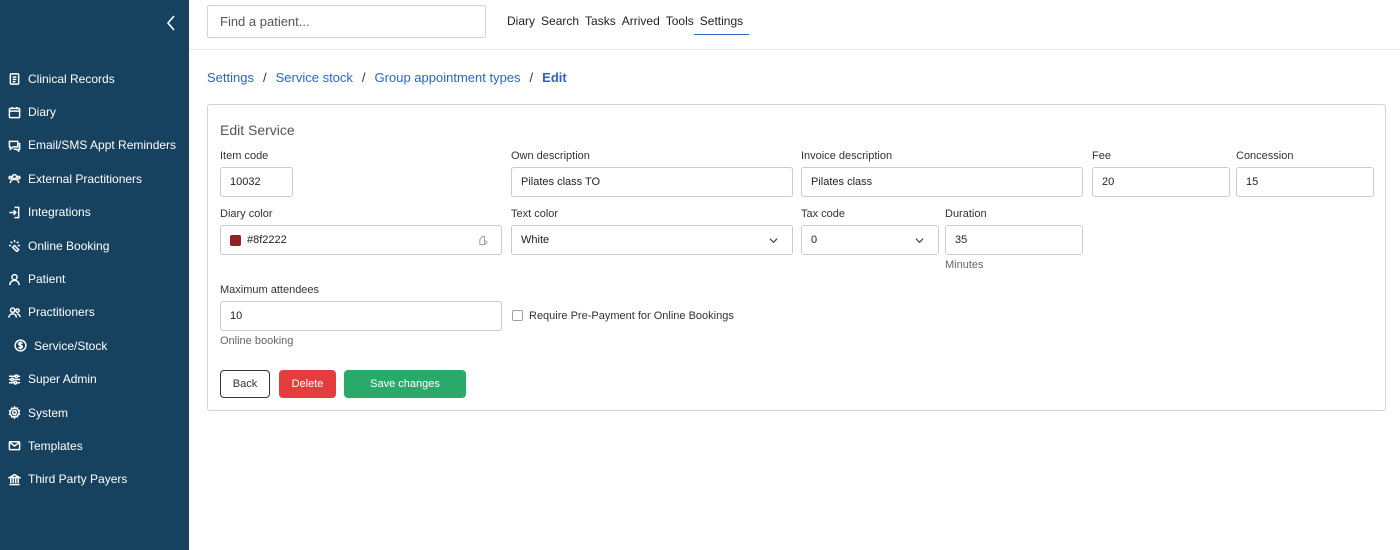 Image resolution: width=1400 pixels, height=550 pixels. Describe the element at coordinates (448, 77) in the screenshot. I see `breadcrumb-group-appointment-types: Group appointment types` at that location.